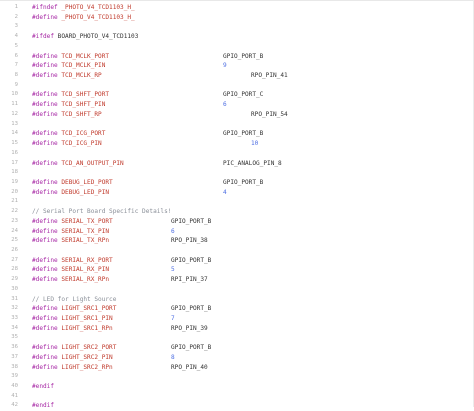  I want to click on code-line: 42 #endif, so click(237, 406).